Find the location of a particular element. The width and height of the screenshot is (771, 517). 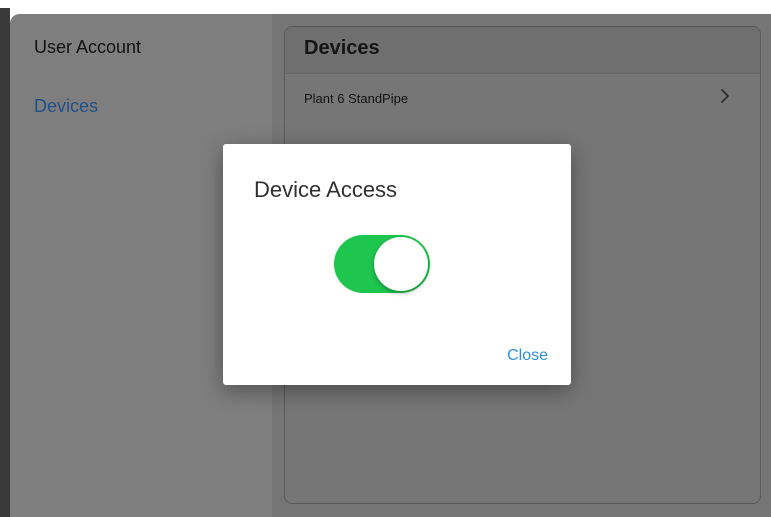

dialog-title: Device Access is located at coordinates (326, 189).